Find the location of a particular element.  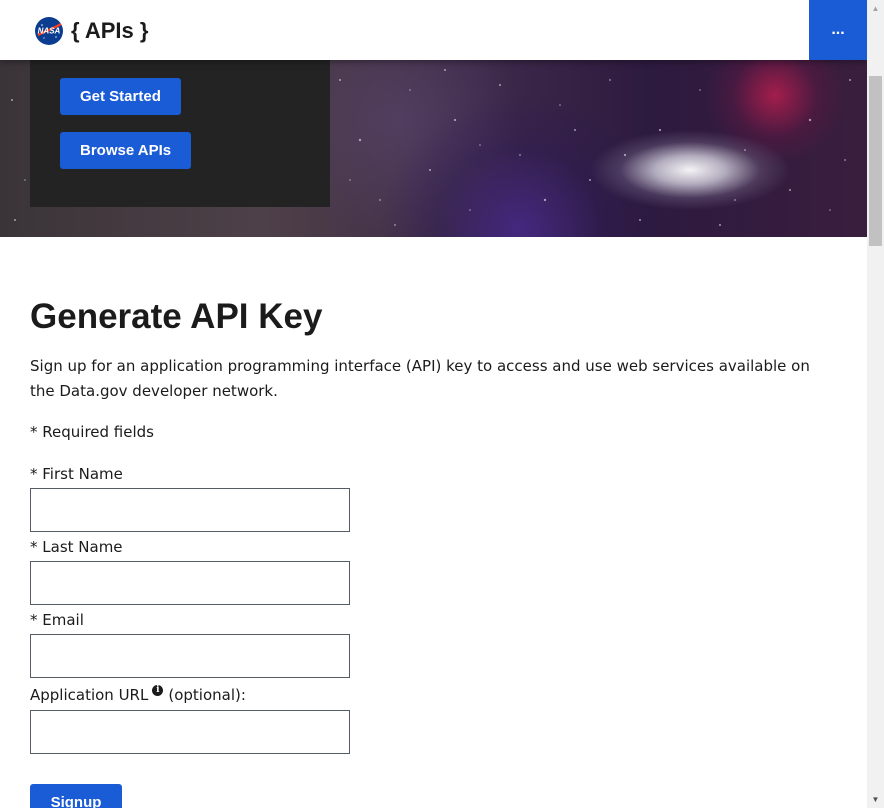

last-name-input is located at coordinates (190, 583).